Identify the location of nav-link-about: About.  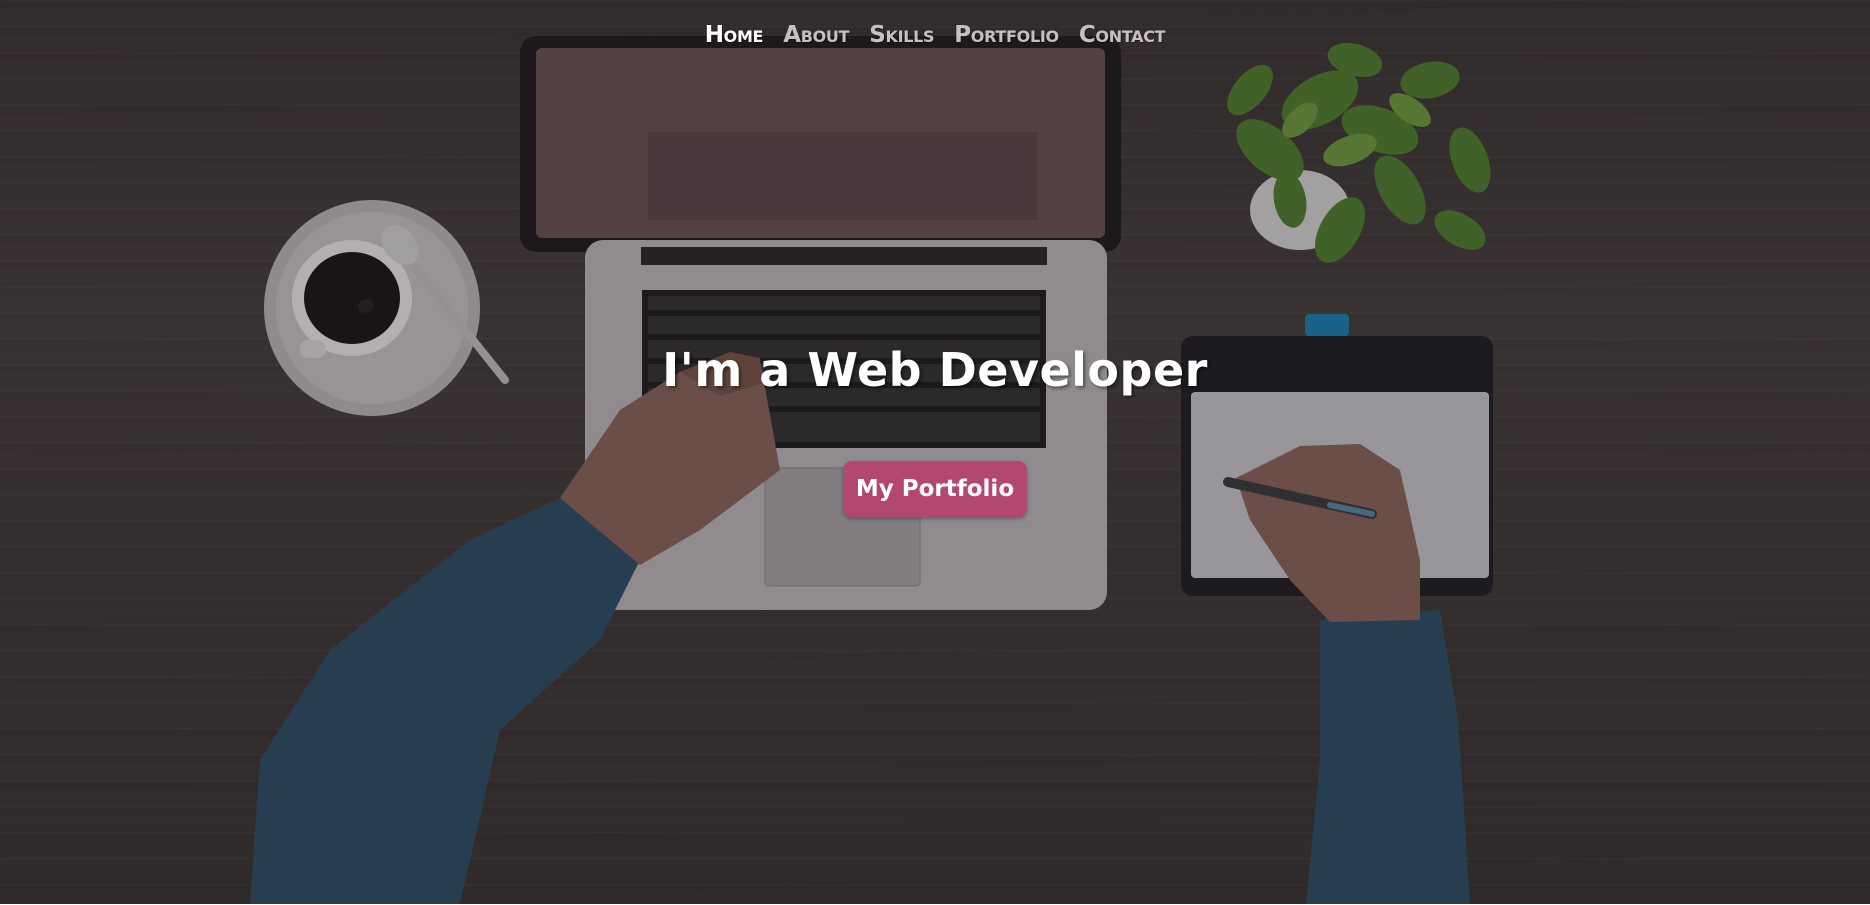
(816, 35).